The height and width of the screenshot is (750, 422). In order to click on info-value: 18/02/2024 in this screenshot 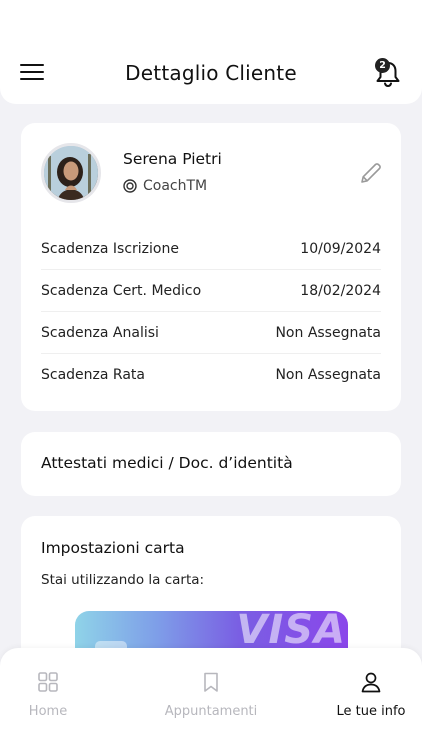, I will do `click(340, 290)`.